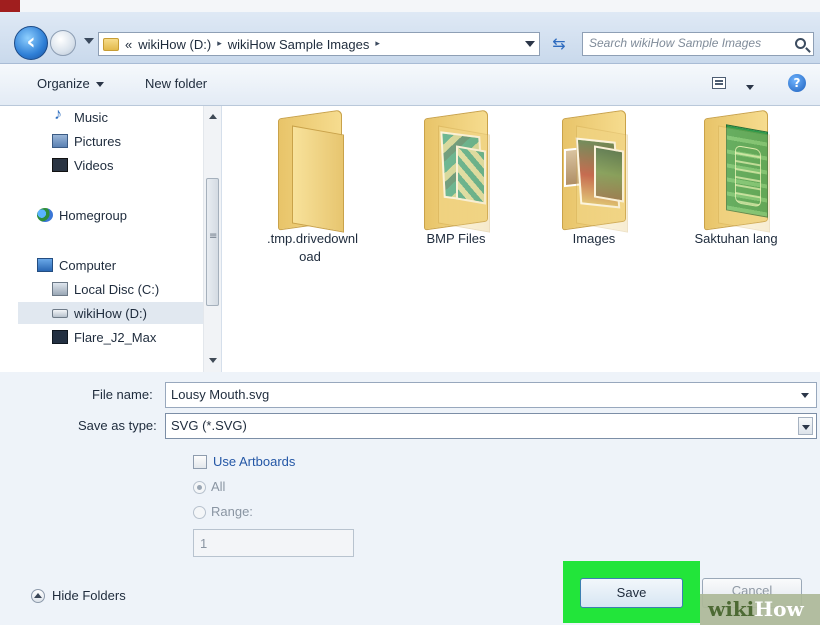 This screenshot has height=625, width=820. What do you see at coordinates (89, 595) in the screenshot?
I see `hide-folders-label: Hide Folders` at bounding box center [89, 595].